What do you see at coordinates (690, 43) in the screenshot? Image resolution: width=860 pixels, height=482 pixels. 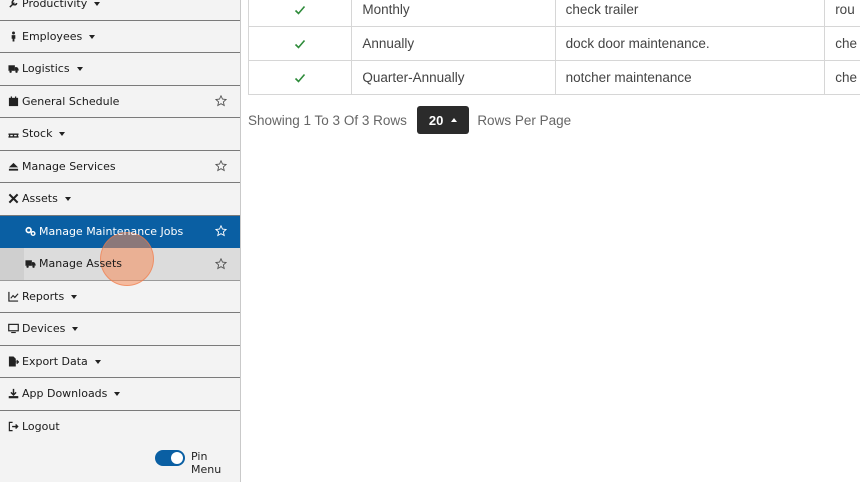 I see `description-cell: dock door maintenance.` at bounding box center [690, 43].